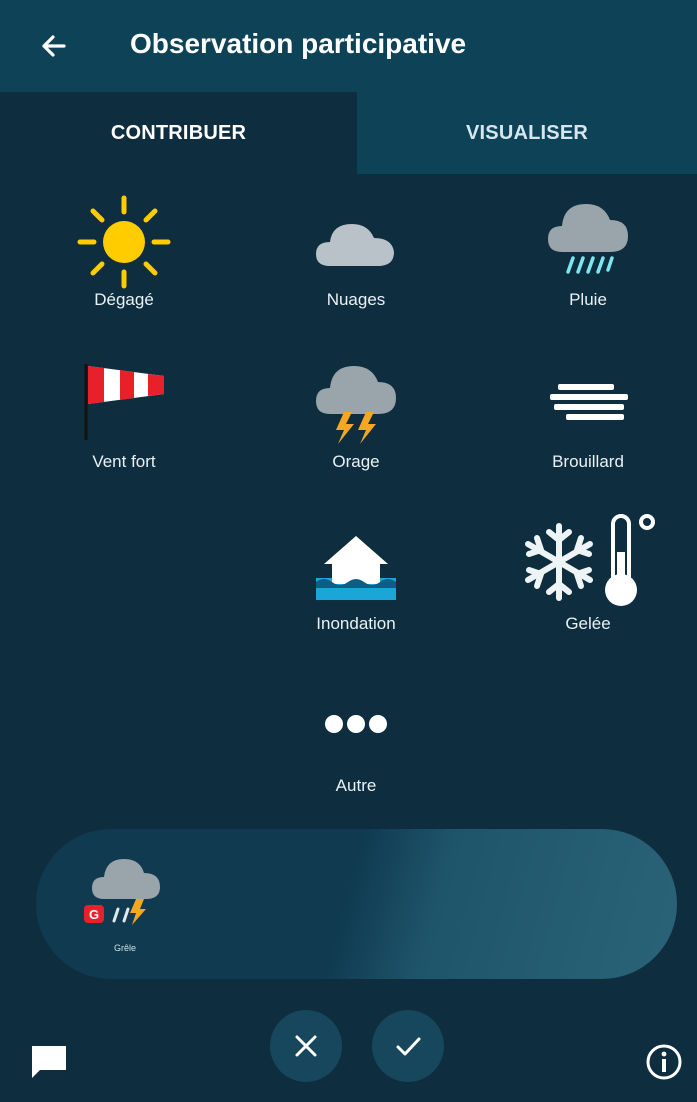 This screenshot has height=1102, width=697. I want to click on observation-inondation: Inondation, so click(356, 593).